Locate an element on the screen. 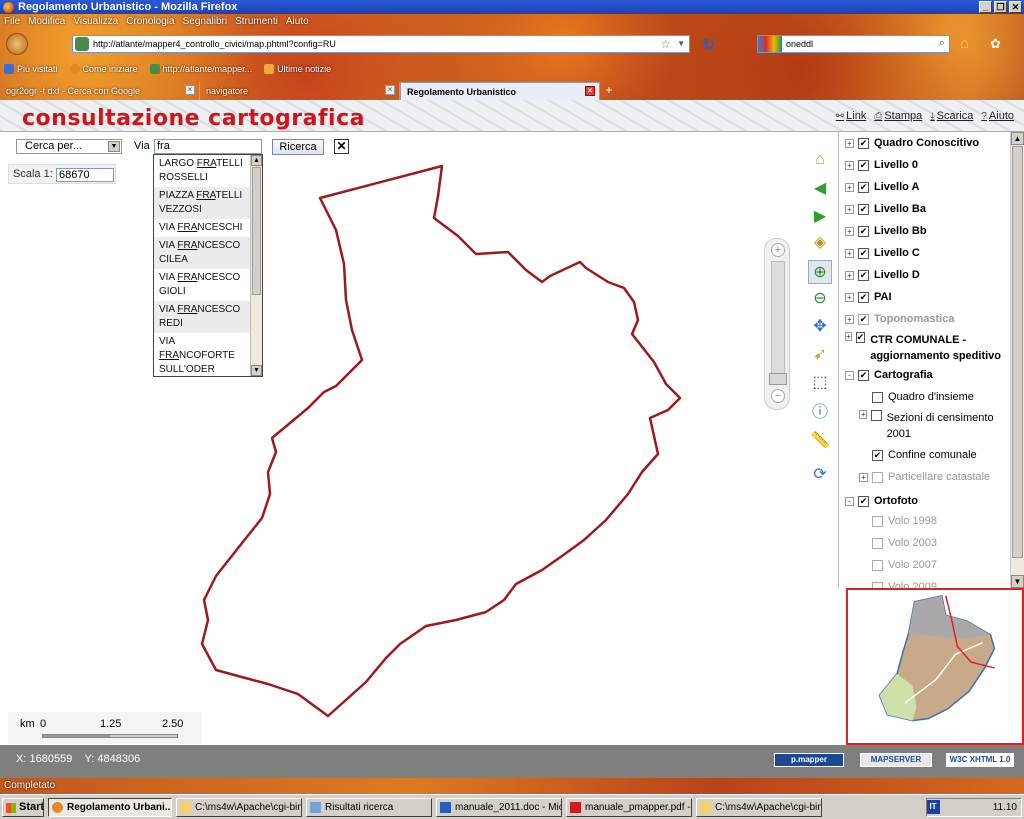  select-icon: ⬚ is located at coordinates (820, 382).